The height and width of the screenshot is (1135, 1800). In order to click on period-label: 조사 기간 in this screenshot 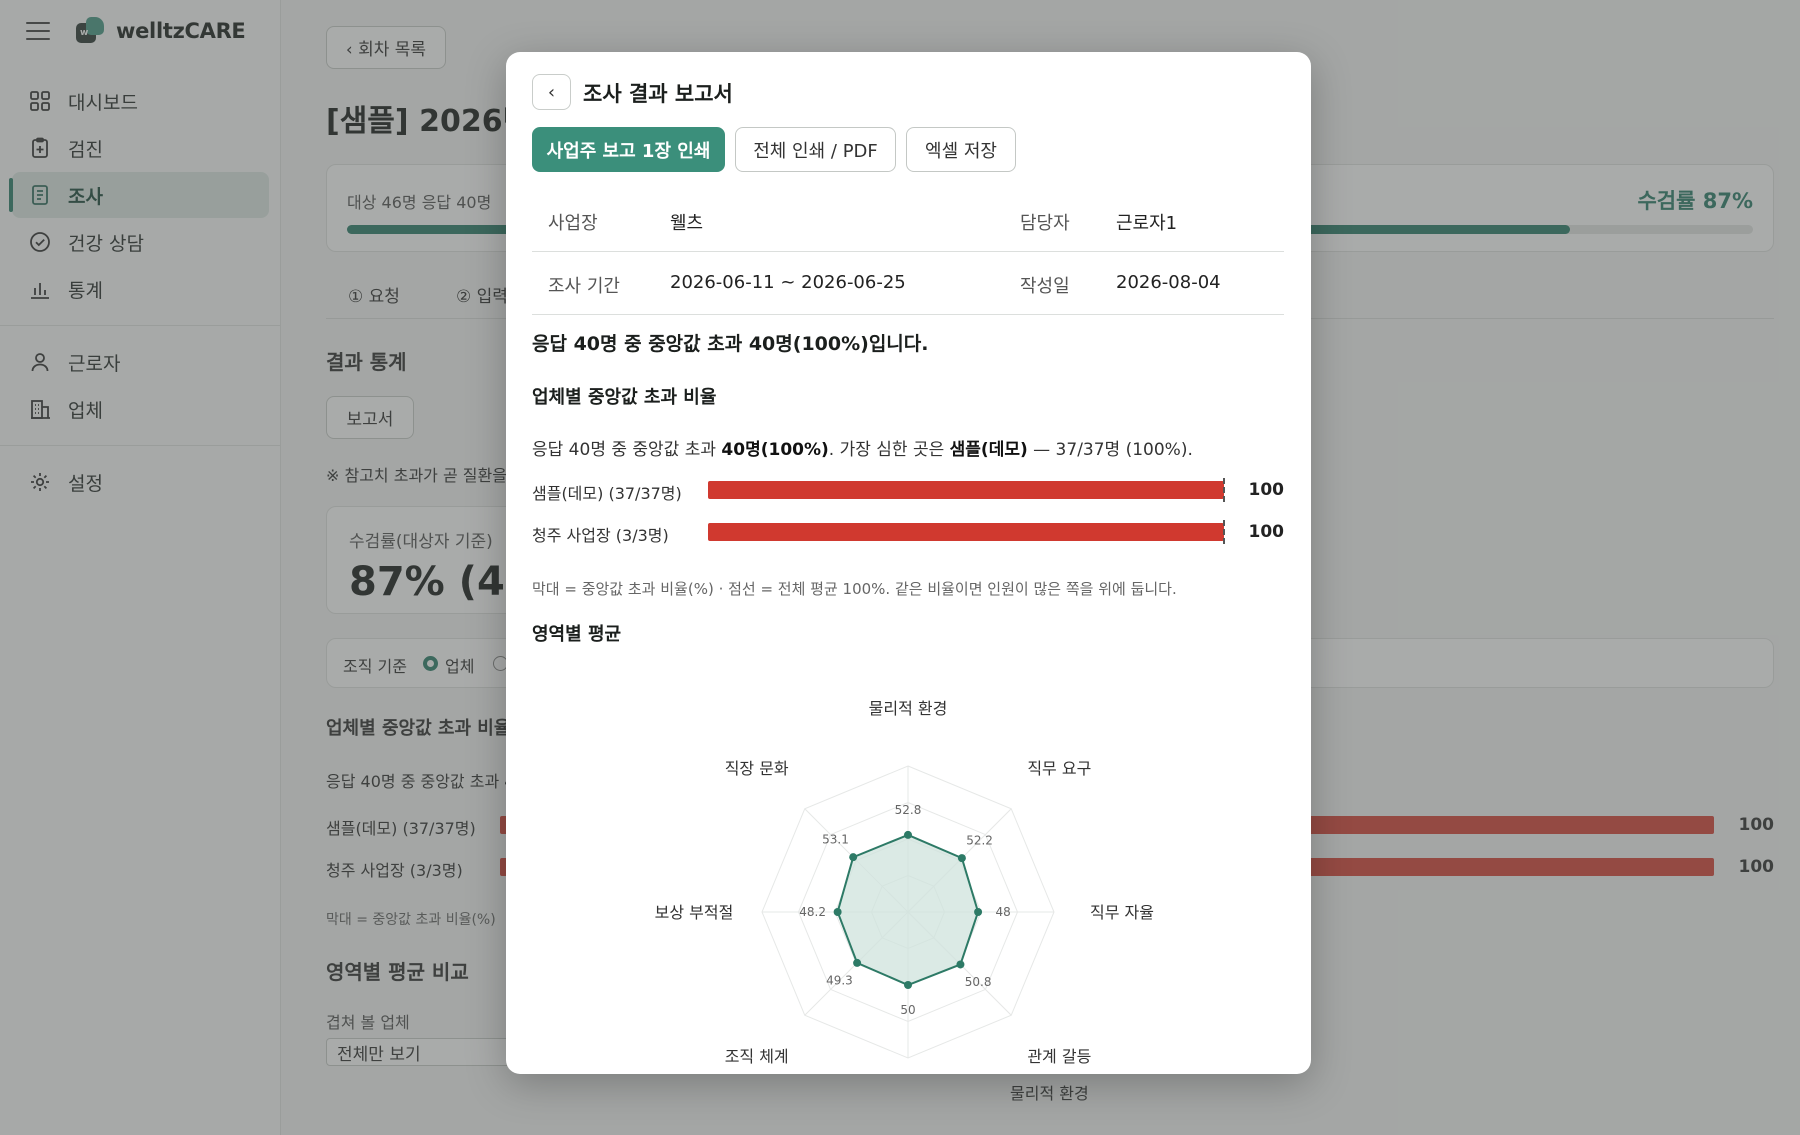, I will do `click(584, 286)`.